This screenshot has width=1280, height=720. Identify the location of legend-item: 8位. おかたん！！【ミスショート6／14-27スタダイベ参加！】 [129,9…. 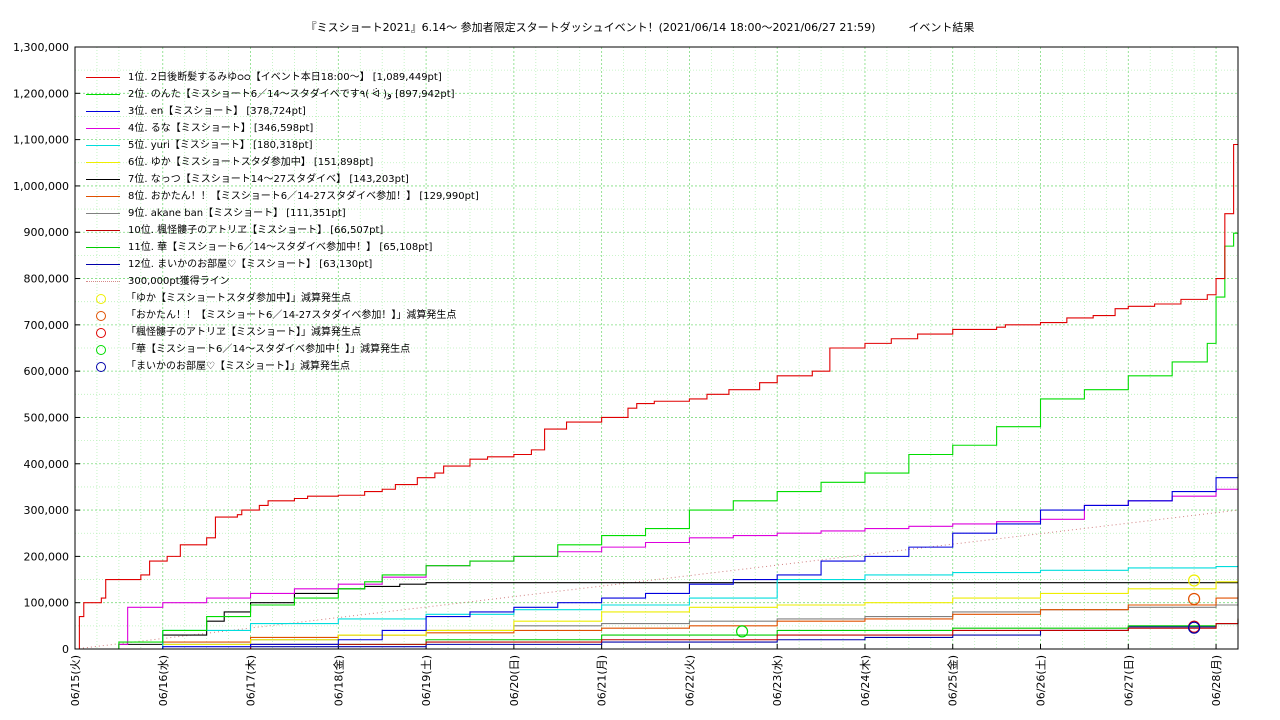
(281, 196).